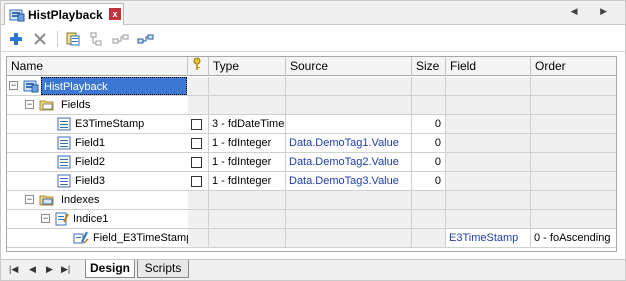 Image resolution: width=626 pixels, height=281 pixels. What do you see at coordinates (109, 124) in the screenshot?
I see `node-label: E3TimeStamp` at bounding box center [109, 124].